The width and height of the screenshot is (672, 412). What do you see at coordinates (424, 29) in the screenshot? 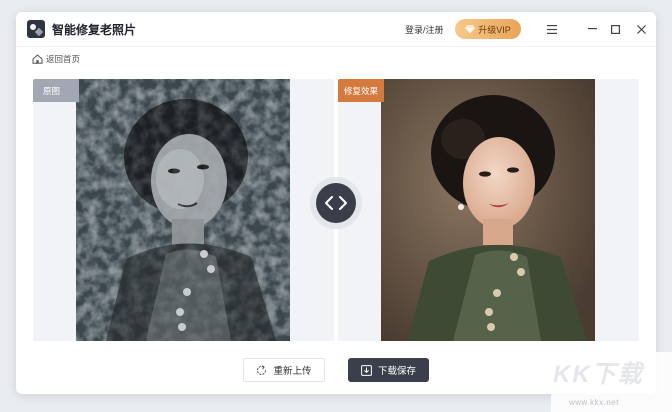
I see `login-register-link: 登录/注册` at bounding box center [424, 29].